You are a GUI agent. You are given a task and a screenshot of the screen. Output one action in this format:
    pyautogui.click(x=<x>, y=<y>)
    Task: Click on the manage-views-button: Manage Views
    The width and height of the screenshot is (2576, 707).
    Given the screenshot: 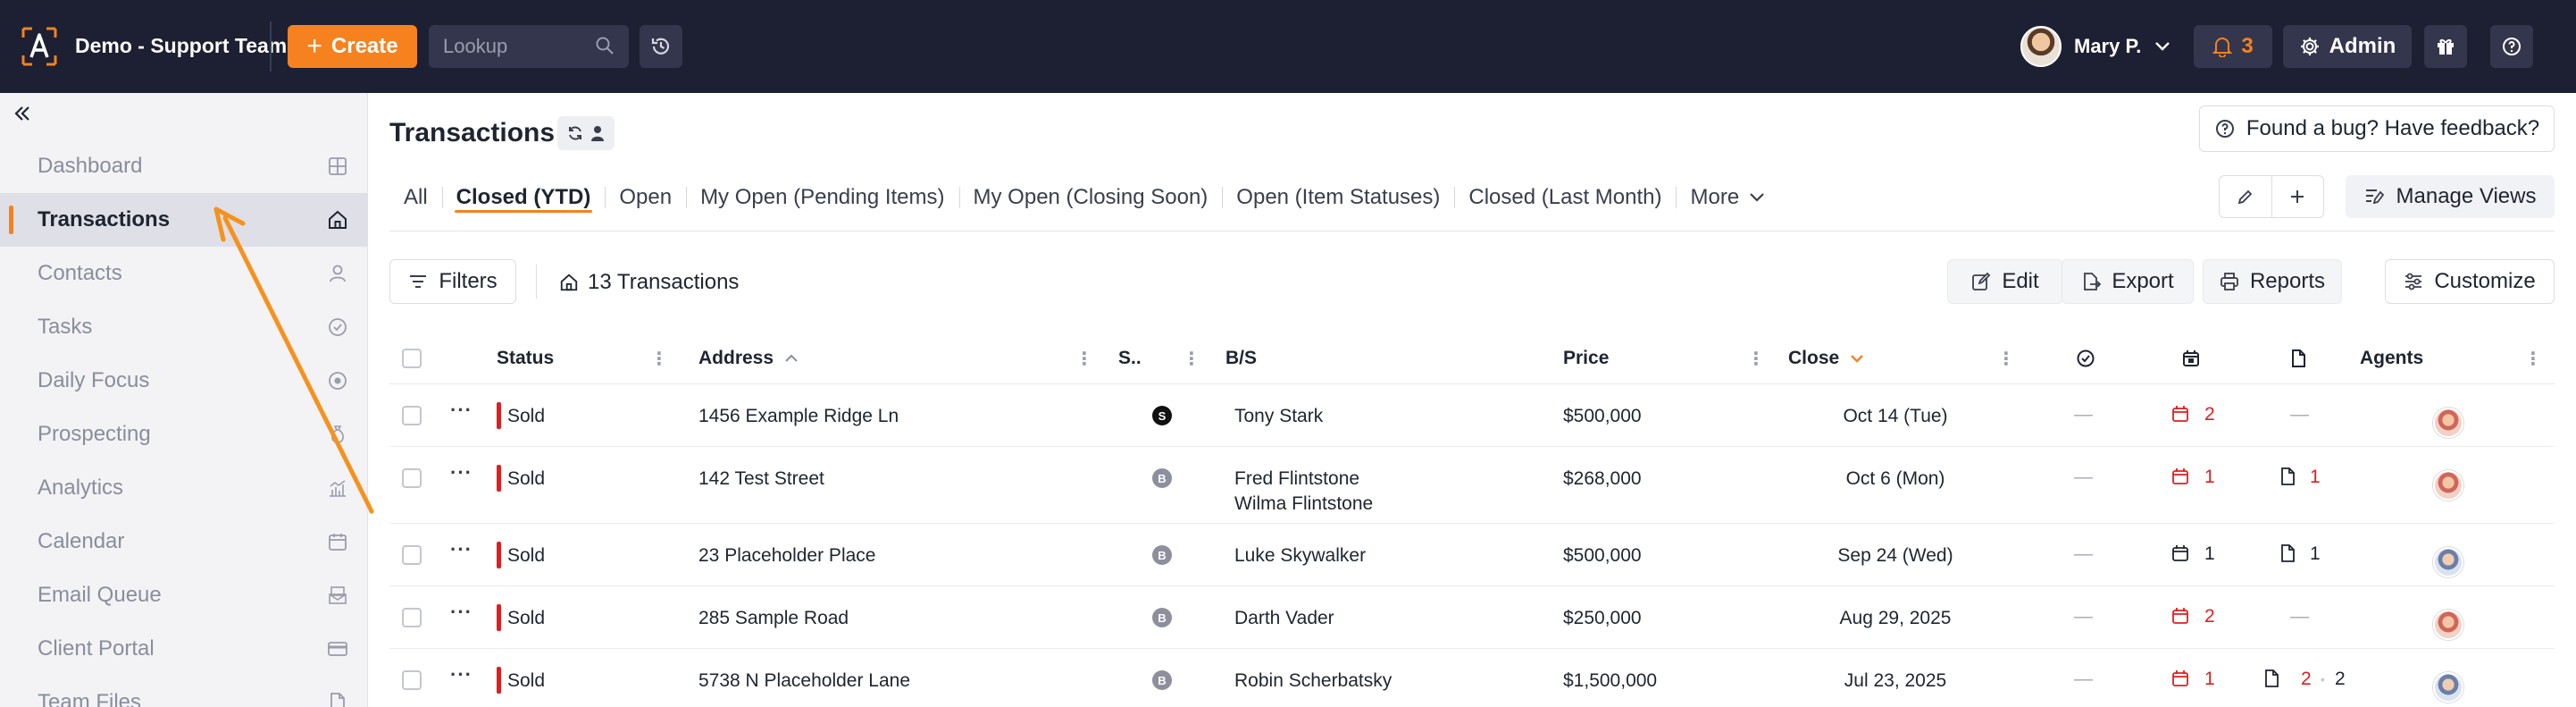 What is the action you would take?
    pyautogui.click(x=2451, y=196)
    